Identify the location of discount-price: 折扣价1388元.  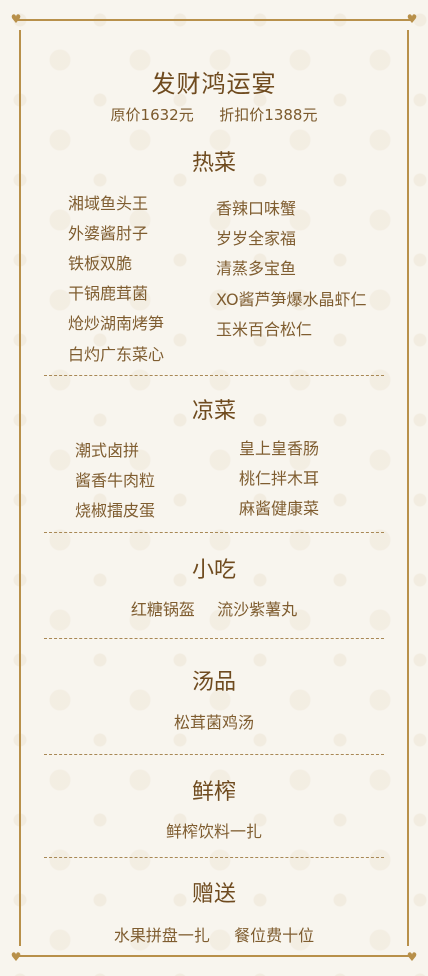
(268, 115).